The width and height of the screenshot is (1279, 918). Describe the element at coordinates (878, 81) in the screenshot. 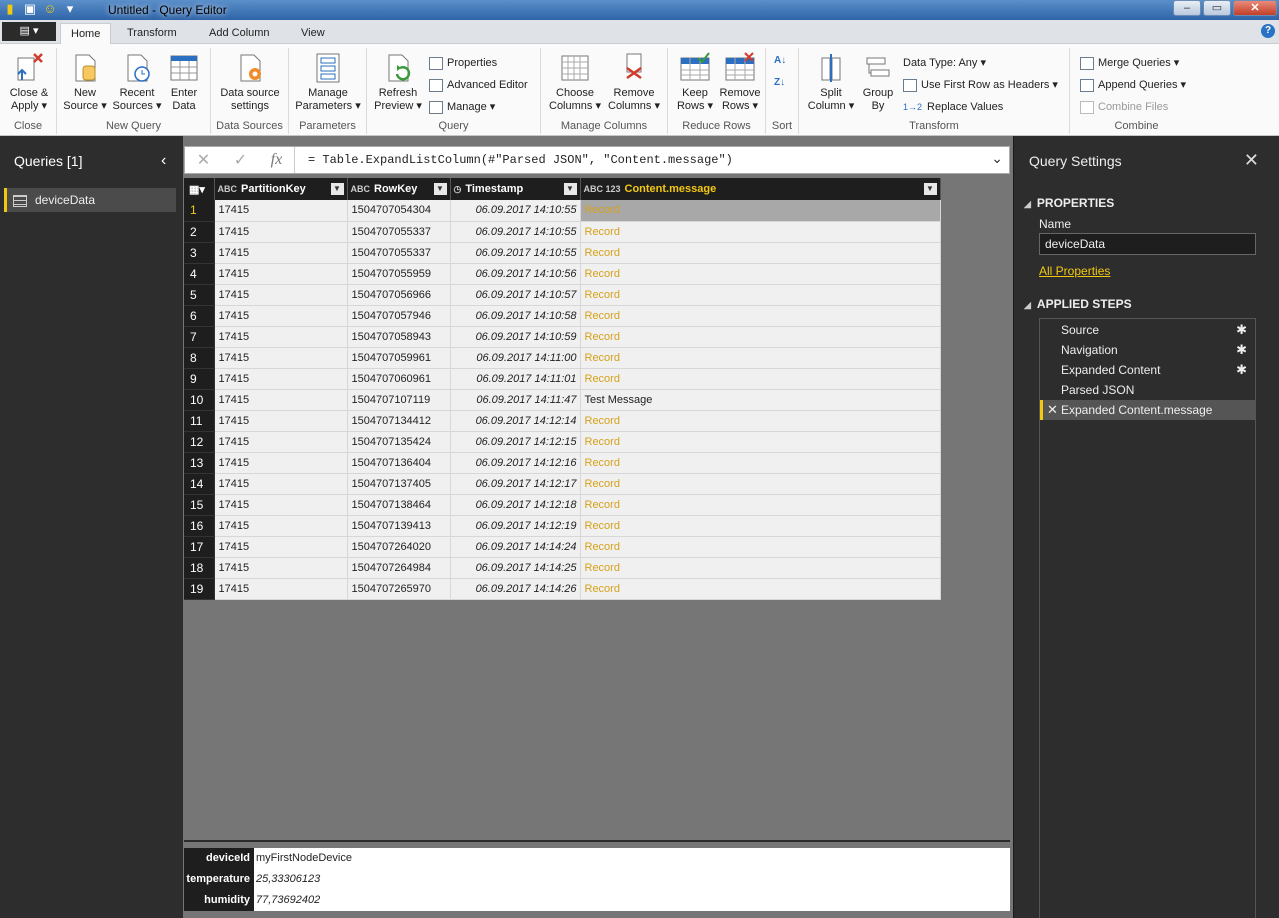

I see `group-by-button: Group By` at that location.